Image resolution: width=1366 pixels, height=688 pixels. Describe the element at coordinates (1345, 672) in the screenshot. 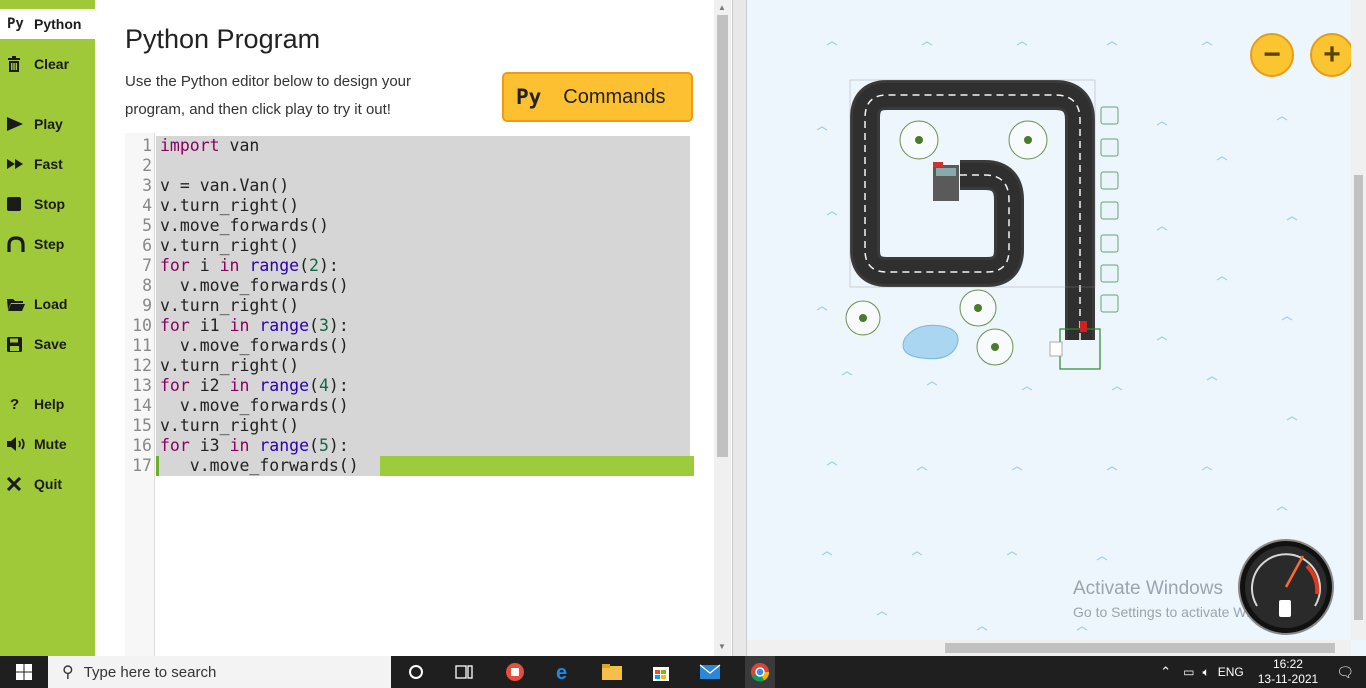

I see `notifications-icon: 🗨︎` at that location.